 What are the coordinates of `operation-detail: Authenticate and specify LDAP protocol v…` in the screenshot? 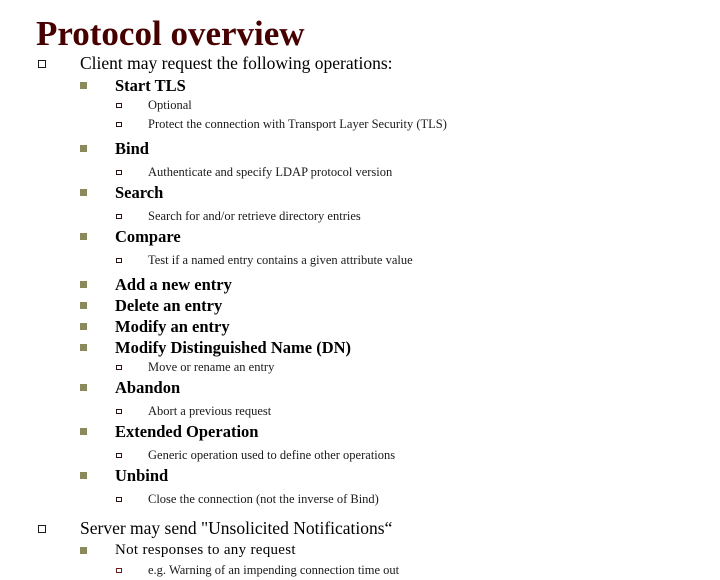 It's located at (270, 172).